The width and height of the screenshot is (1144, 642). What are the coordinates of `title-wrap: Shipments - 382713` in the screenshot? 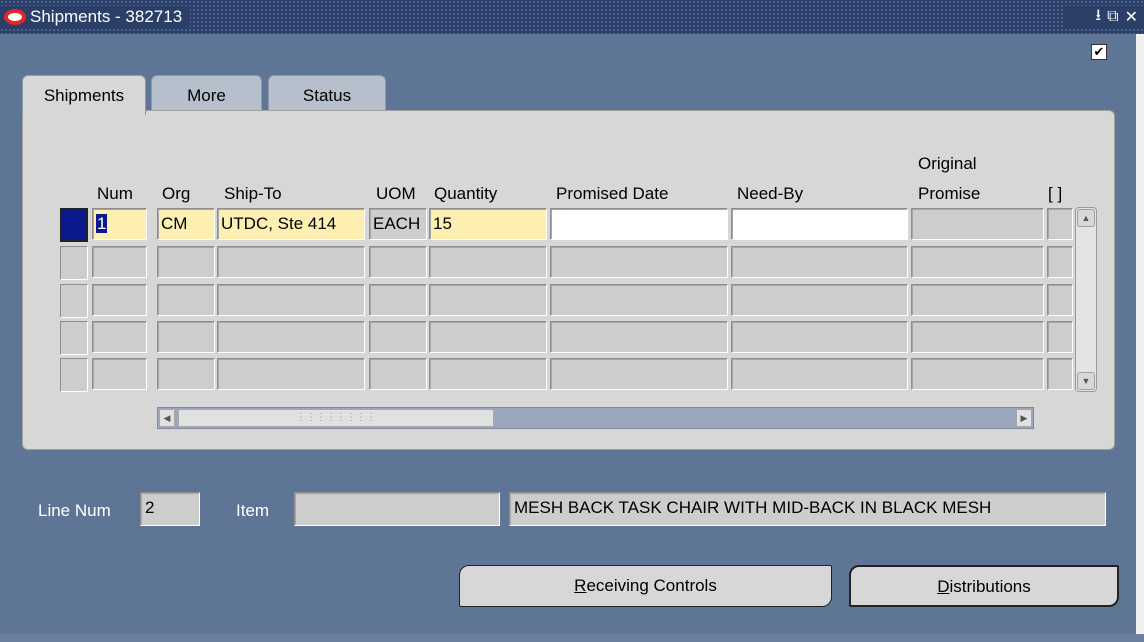 It's located at (95, 17).